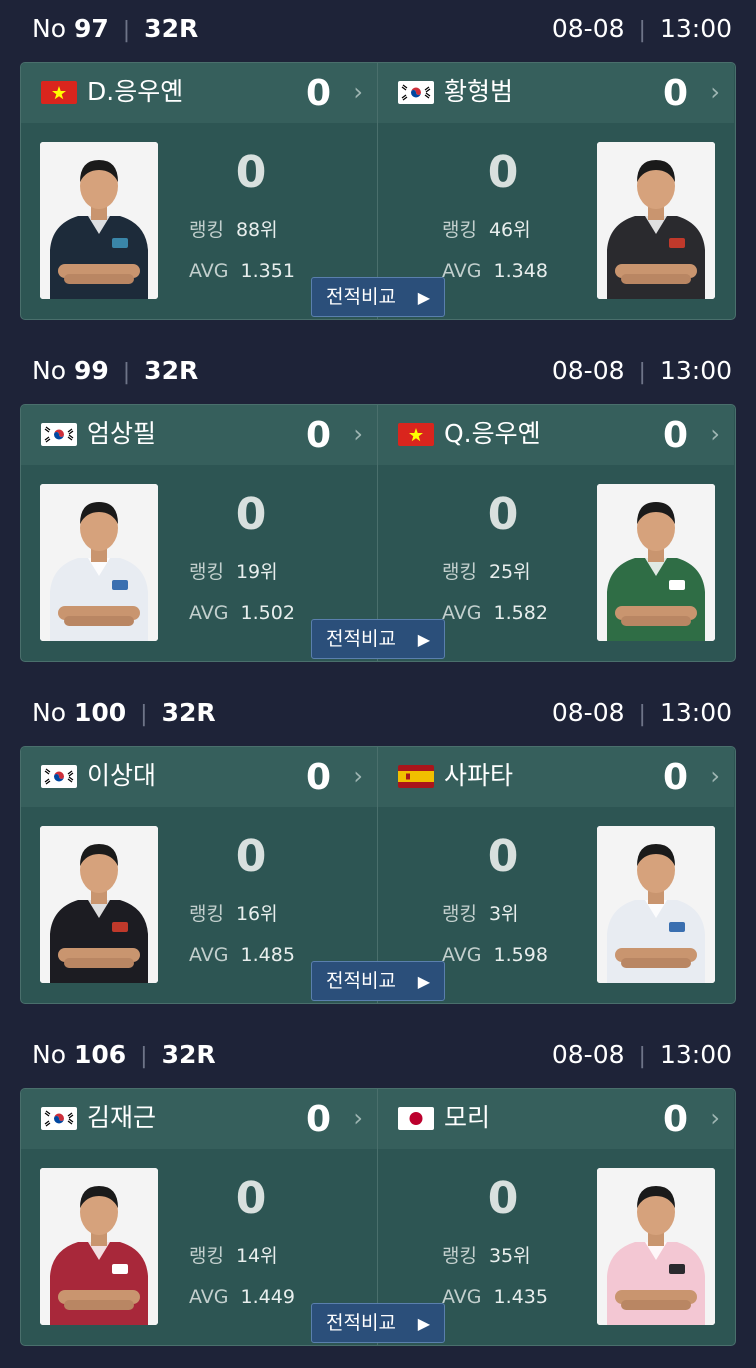  Describe the element at coordinates (115, 372) in the screenshot. I see `match-number: No 99 | 32R` at that location.